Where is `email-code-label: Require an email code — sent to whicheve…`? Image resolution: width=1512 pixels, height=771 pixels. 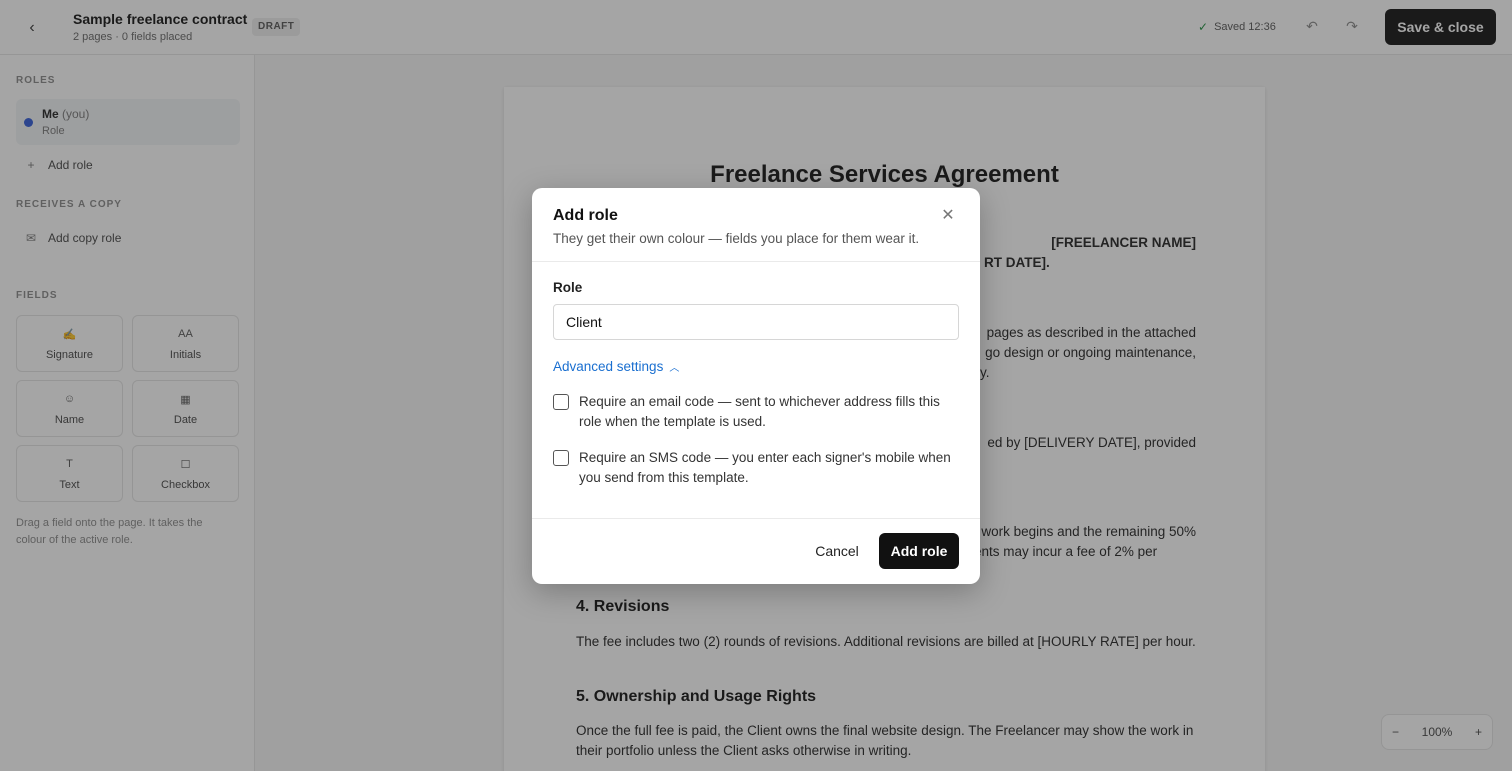
email-code-label: Require an email code — sent to whicheve… is located at coordinates (759, 411).